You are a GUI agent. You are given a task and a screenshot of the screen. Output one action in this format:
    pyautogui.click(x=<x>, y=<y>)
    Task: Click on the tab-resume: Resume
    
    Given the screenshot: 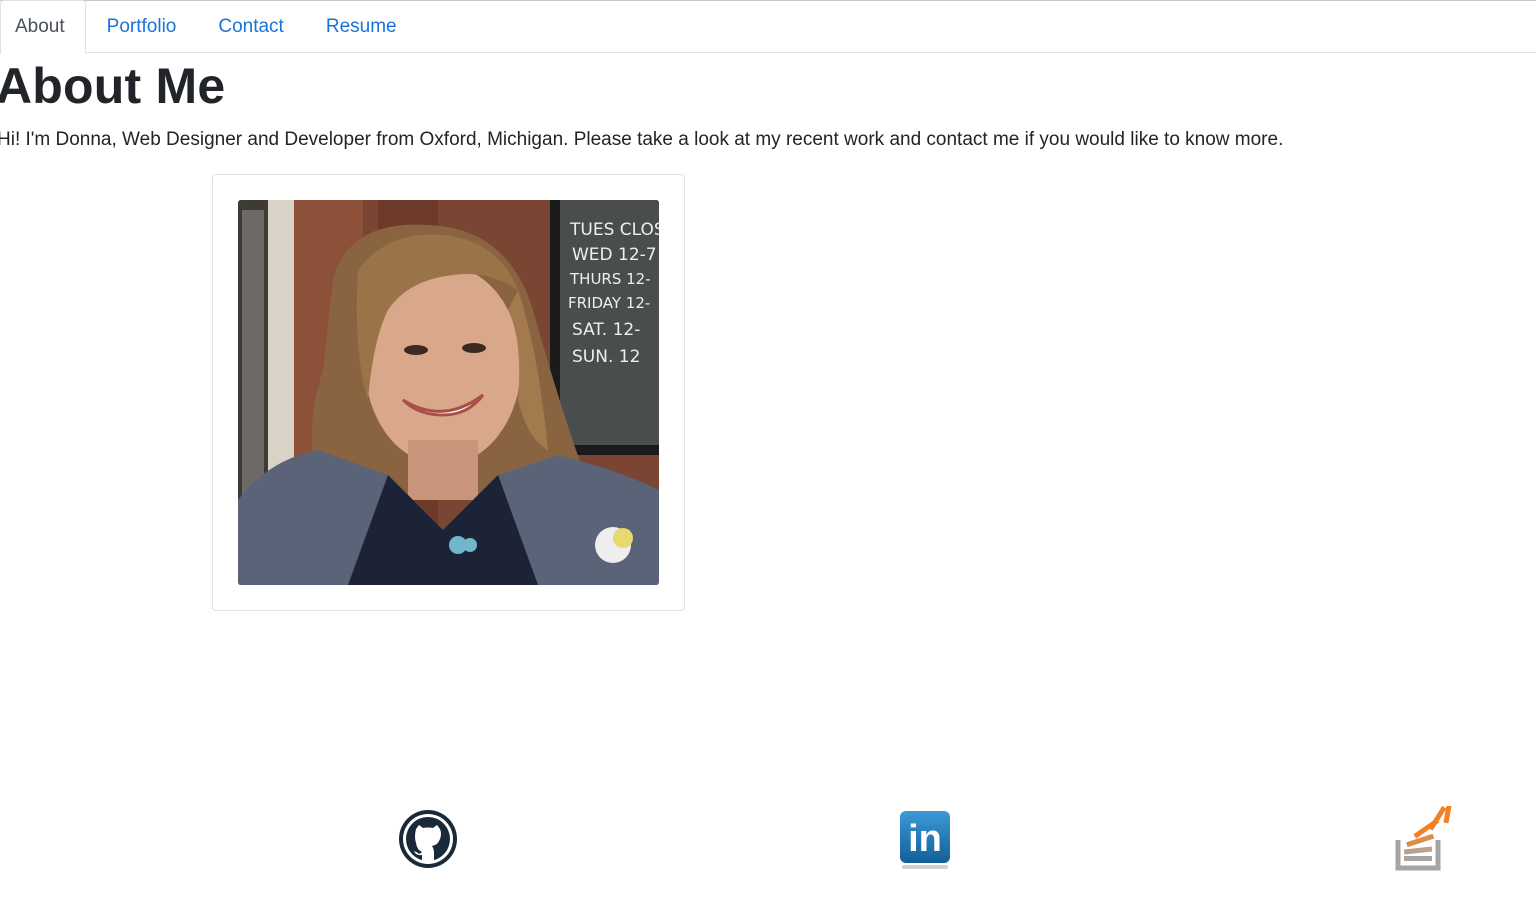 What is the action you would take?
    pyautogui.click(x=361, y=26)
    